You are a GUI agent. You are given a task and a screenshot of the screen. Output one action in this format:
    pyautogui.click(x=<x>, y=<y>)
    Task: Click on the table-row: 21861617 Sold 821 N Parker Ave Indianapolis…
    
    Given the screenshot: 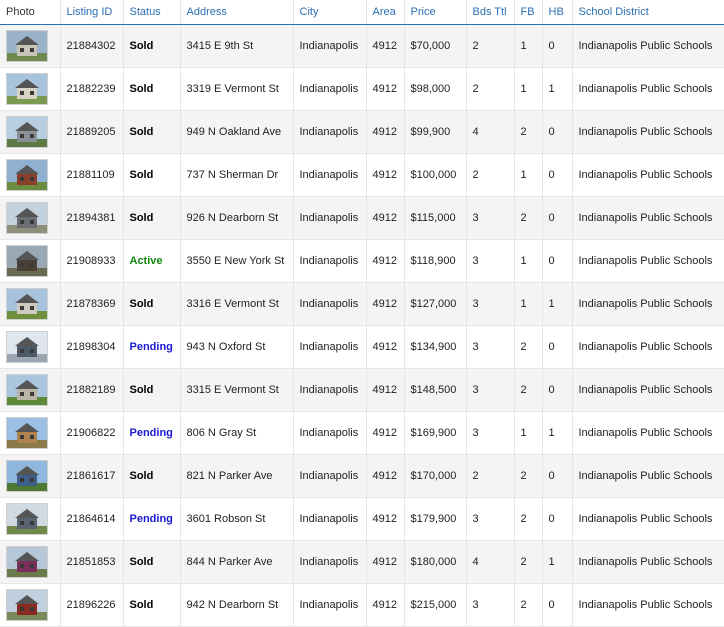 What is the action you would take?
    pyautogui.click(x=362, y=476)
    